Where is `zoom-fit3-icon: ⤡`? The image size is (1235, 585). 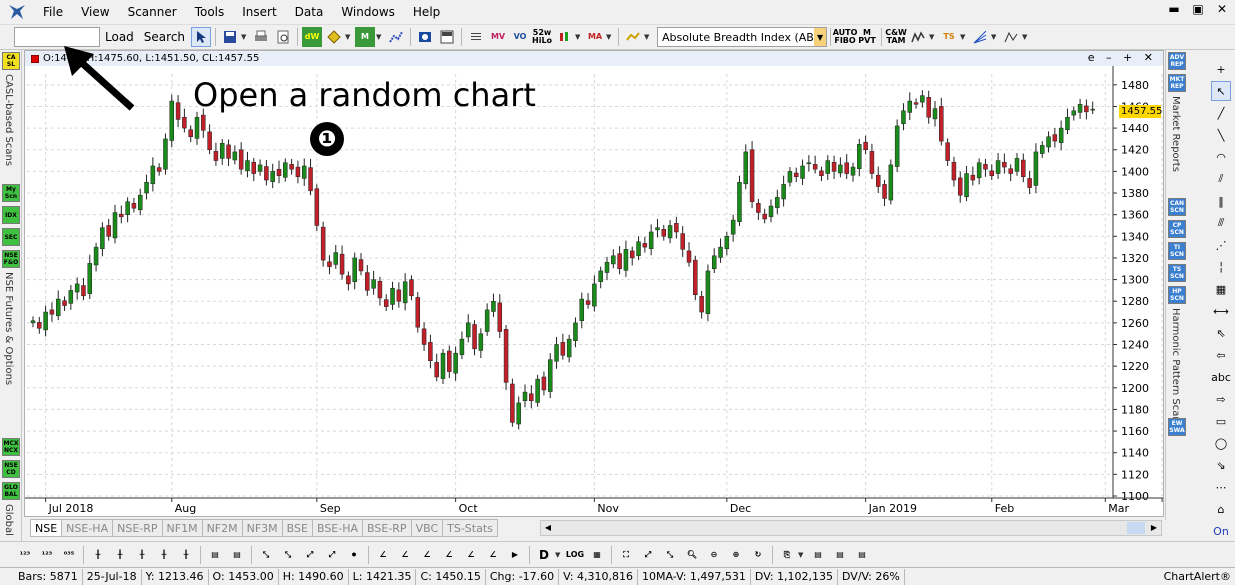 zoom-fit3-icon: ⤡ is located at coordinates (670, 555).